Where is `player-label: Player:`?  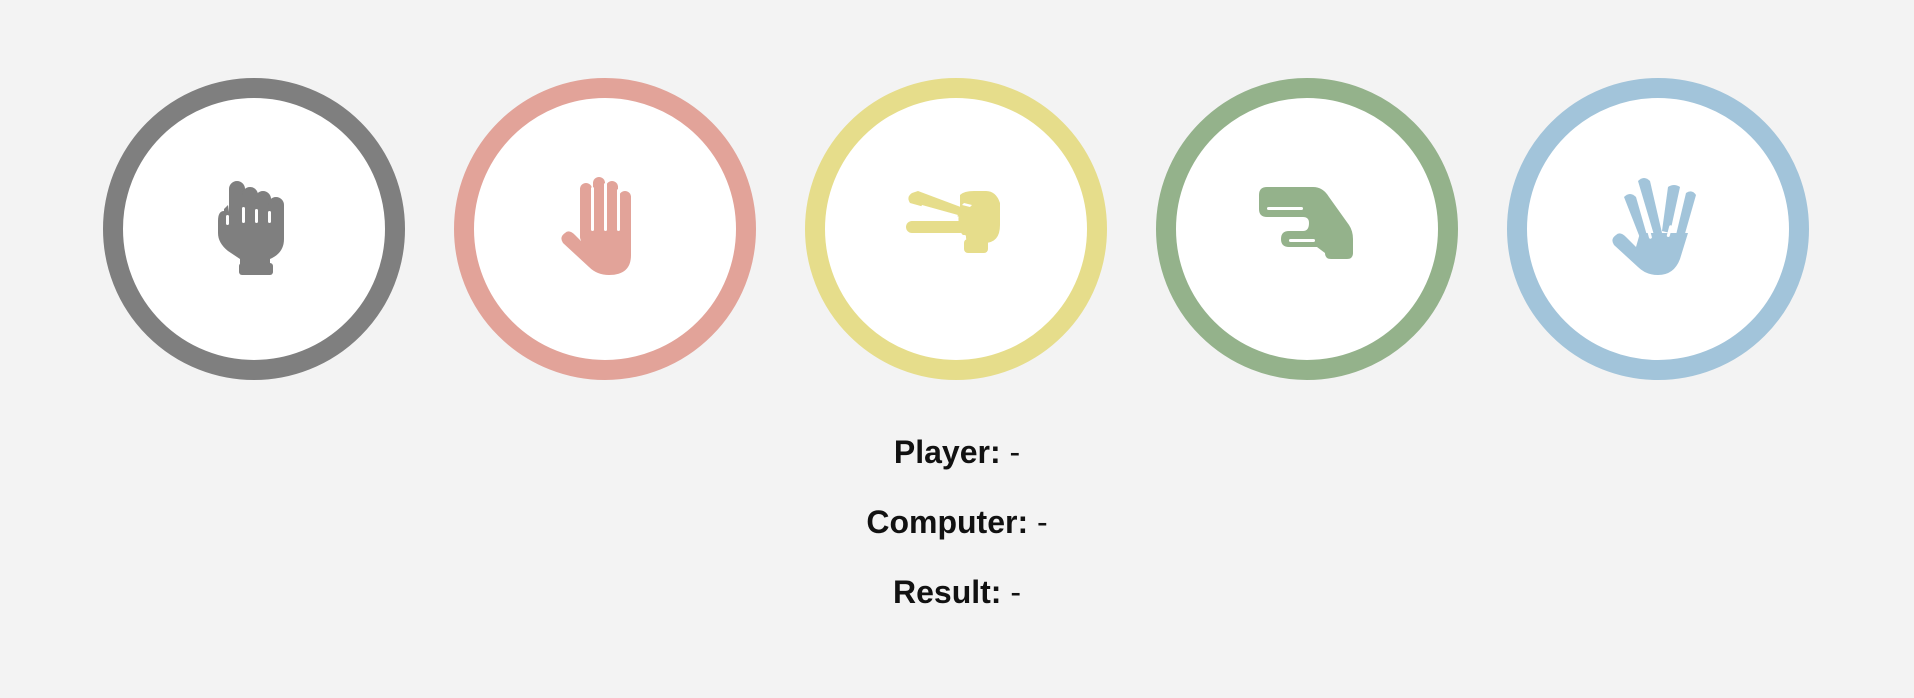 player-label: Player: is located at coordinates (947, 452).